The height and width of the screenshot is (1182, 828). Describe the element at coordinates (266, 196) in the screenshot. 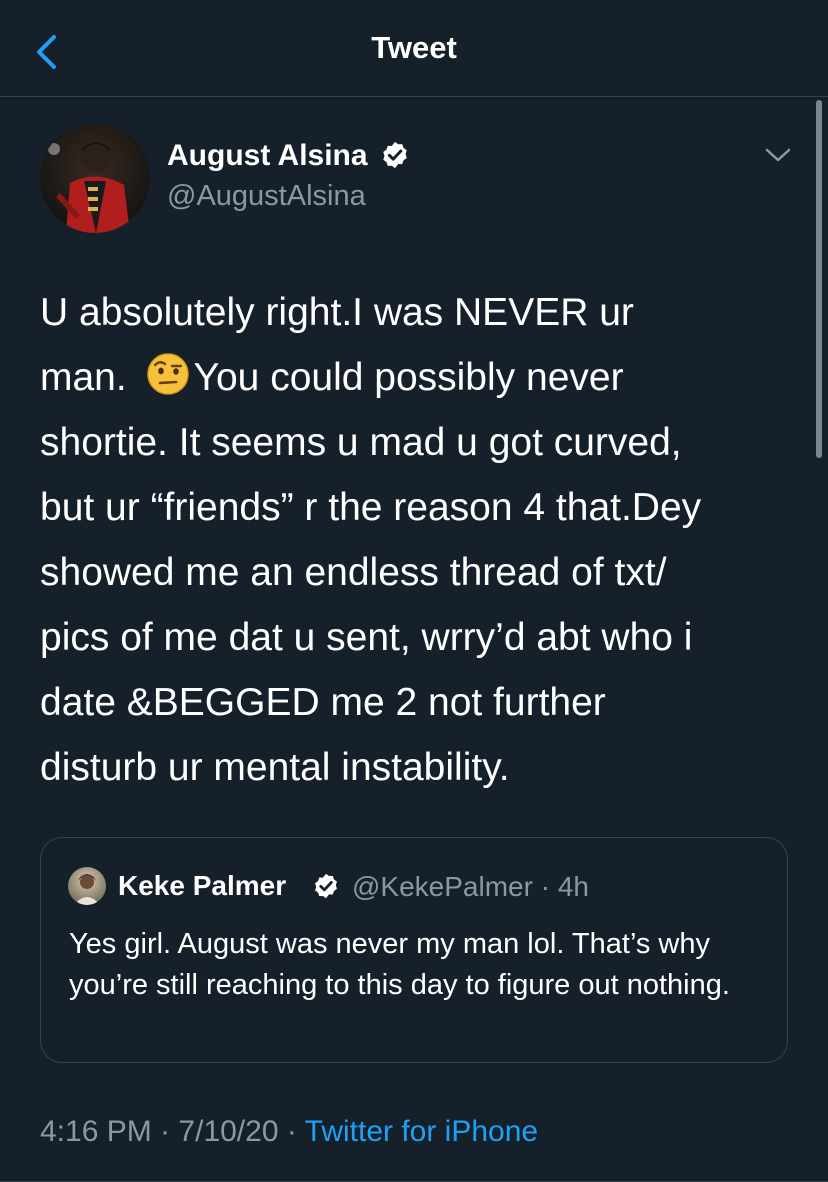

I see `author-handle: @AugustAlsina` at that location.